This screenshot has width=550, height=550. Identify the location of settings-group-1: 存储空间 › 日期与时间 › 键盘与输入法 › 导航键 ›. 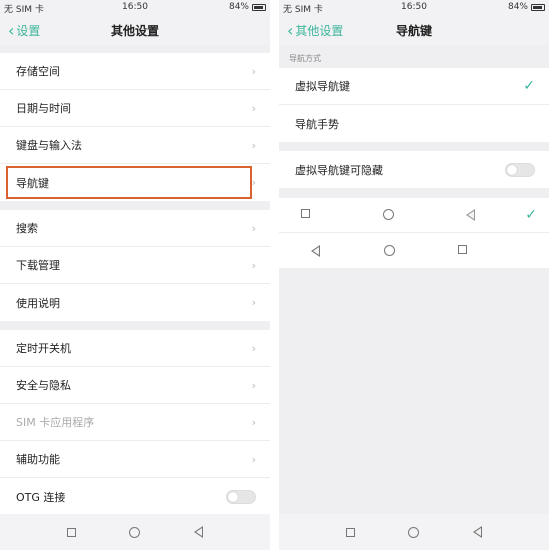
(135, 127).